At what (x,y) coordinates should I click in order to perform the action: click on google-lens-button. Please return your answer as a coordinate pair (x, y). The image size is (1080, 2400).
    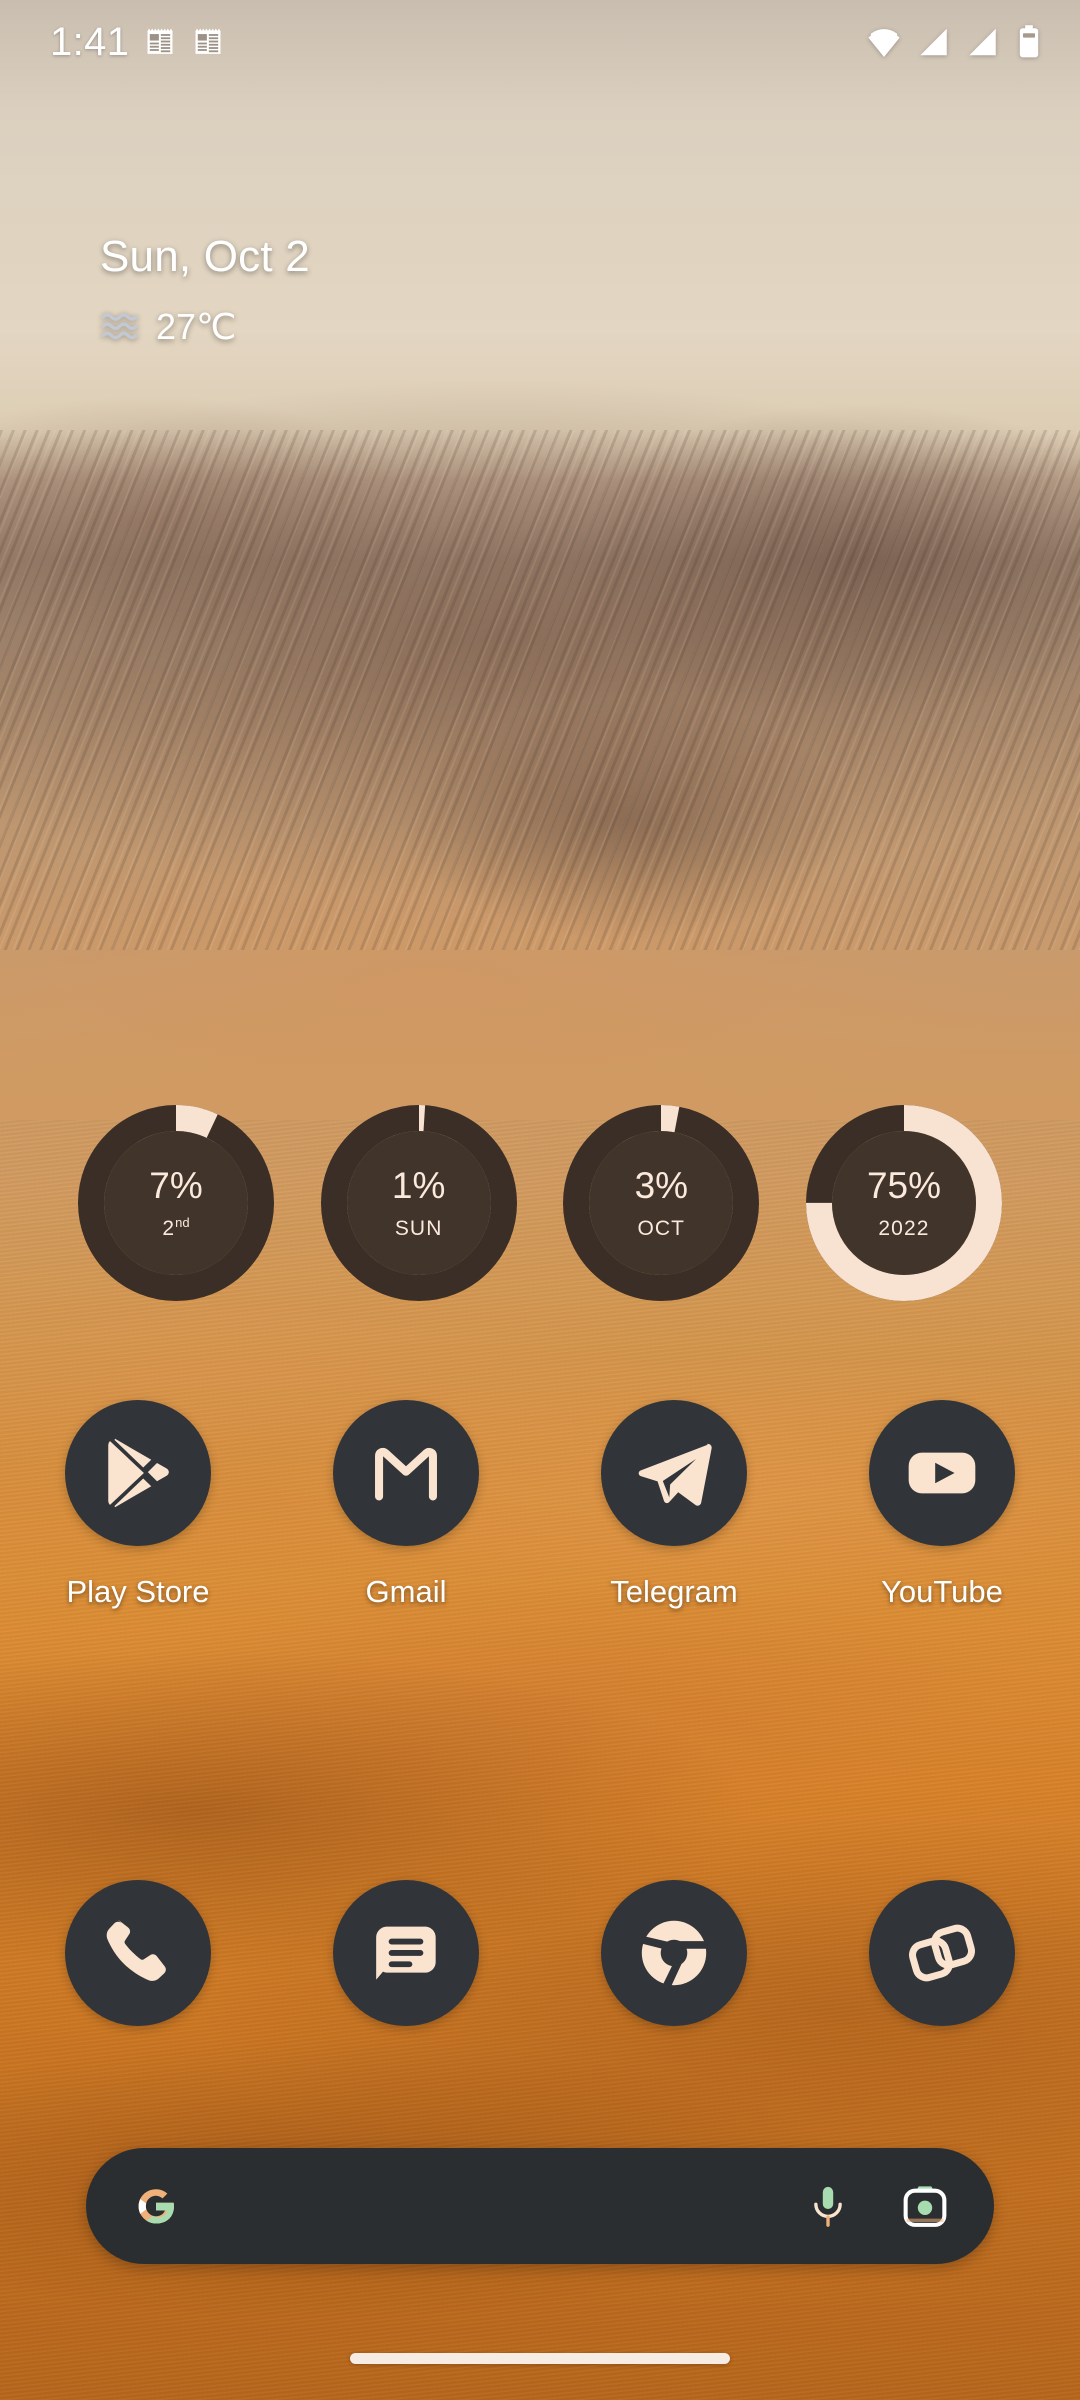
    Looking at the image, I should click on (925, 2206).